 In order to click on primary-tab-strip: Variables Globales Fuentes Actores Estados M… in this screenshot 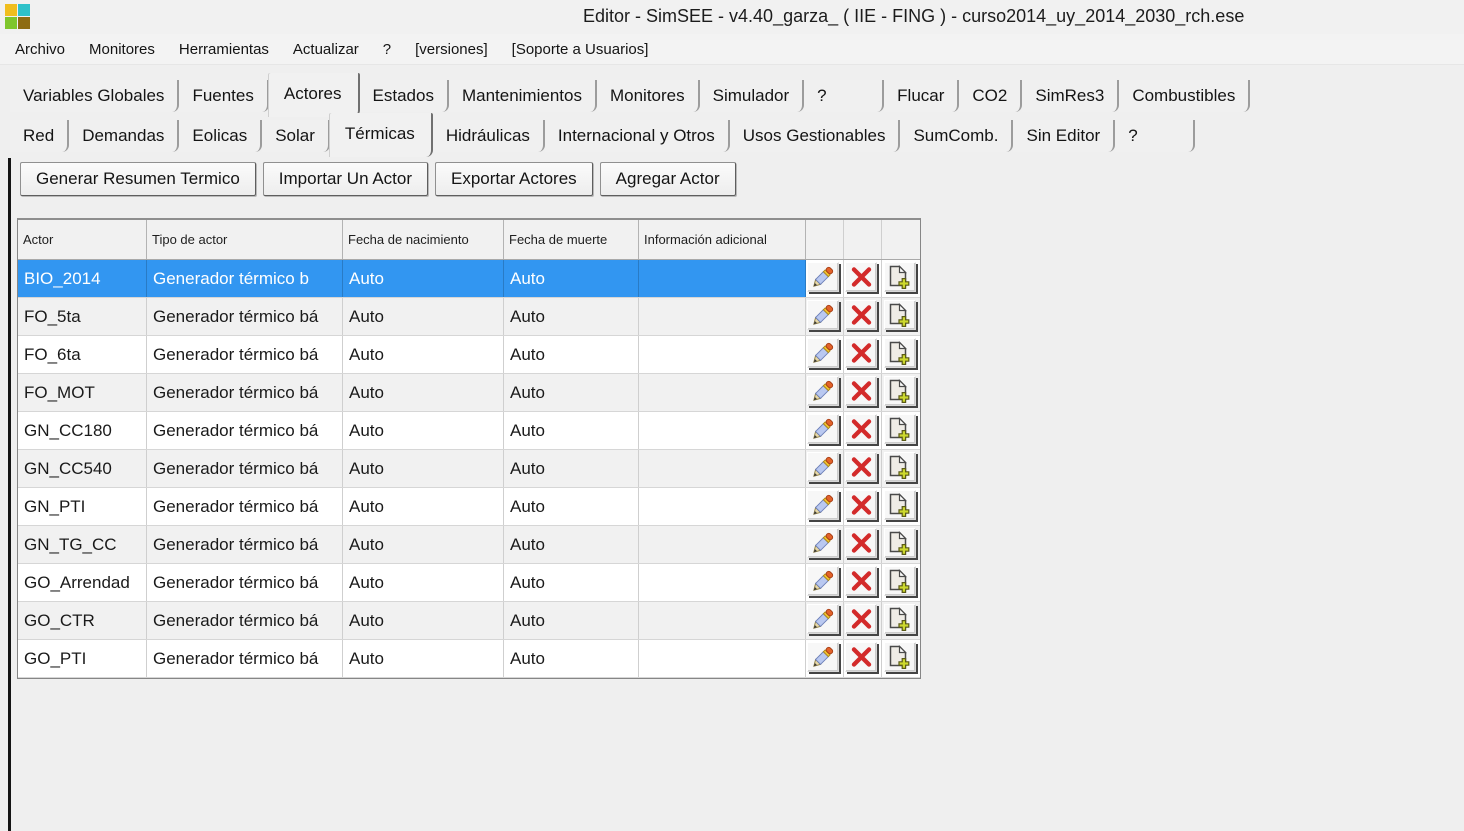, I will do `click(630, 95)`.